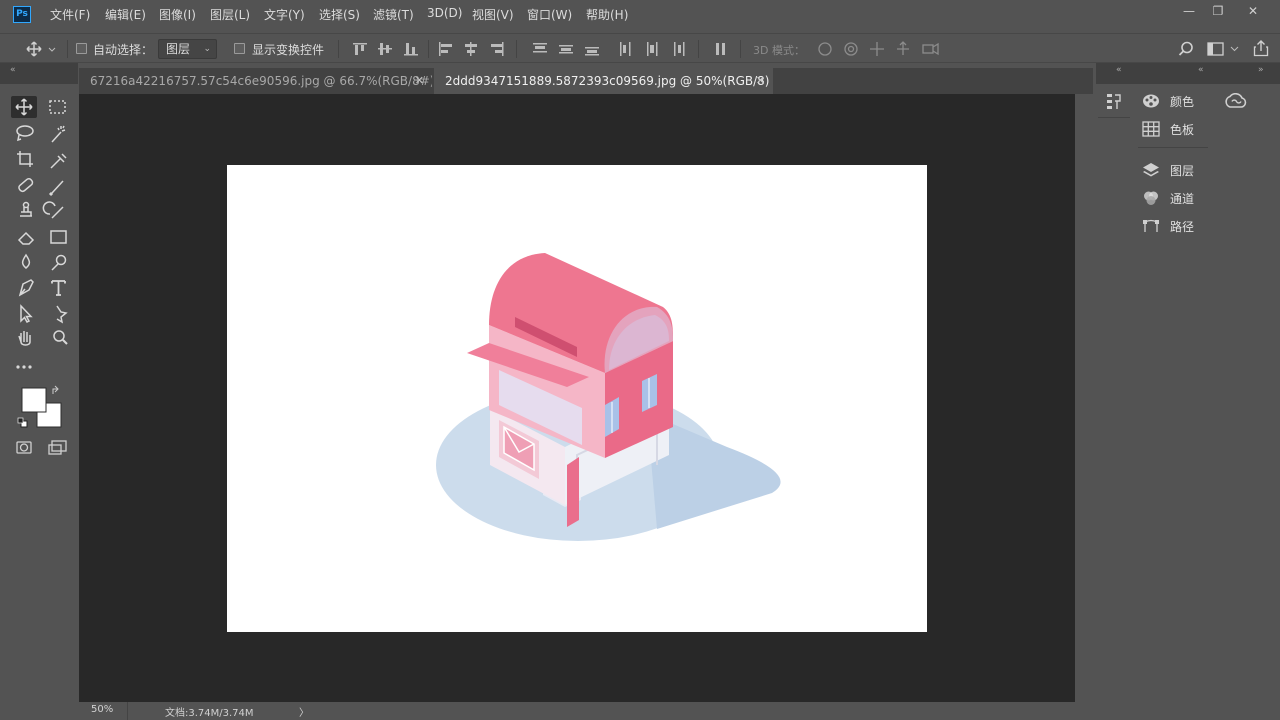 The width and height of the screenshot is (1280, 720). I want to click on align-bottom-icon, so click(411, 49).